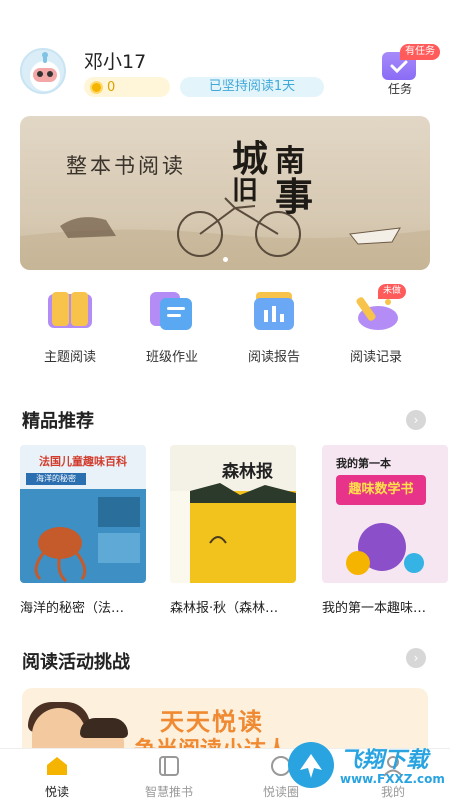 The image size is (450, 800). What do you see at coordinates (225, 233) in the screenshot?
I see `banner-illustration` at bounding box center [225, 233].